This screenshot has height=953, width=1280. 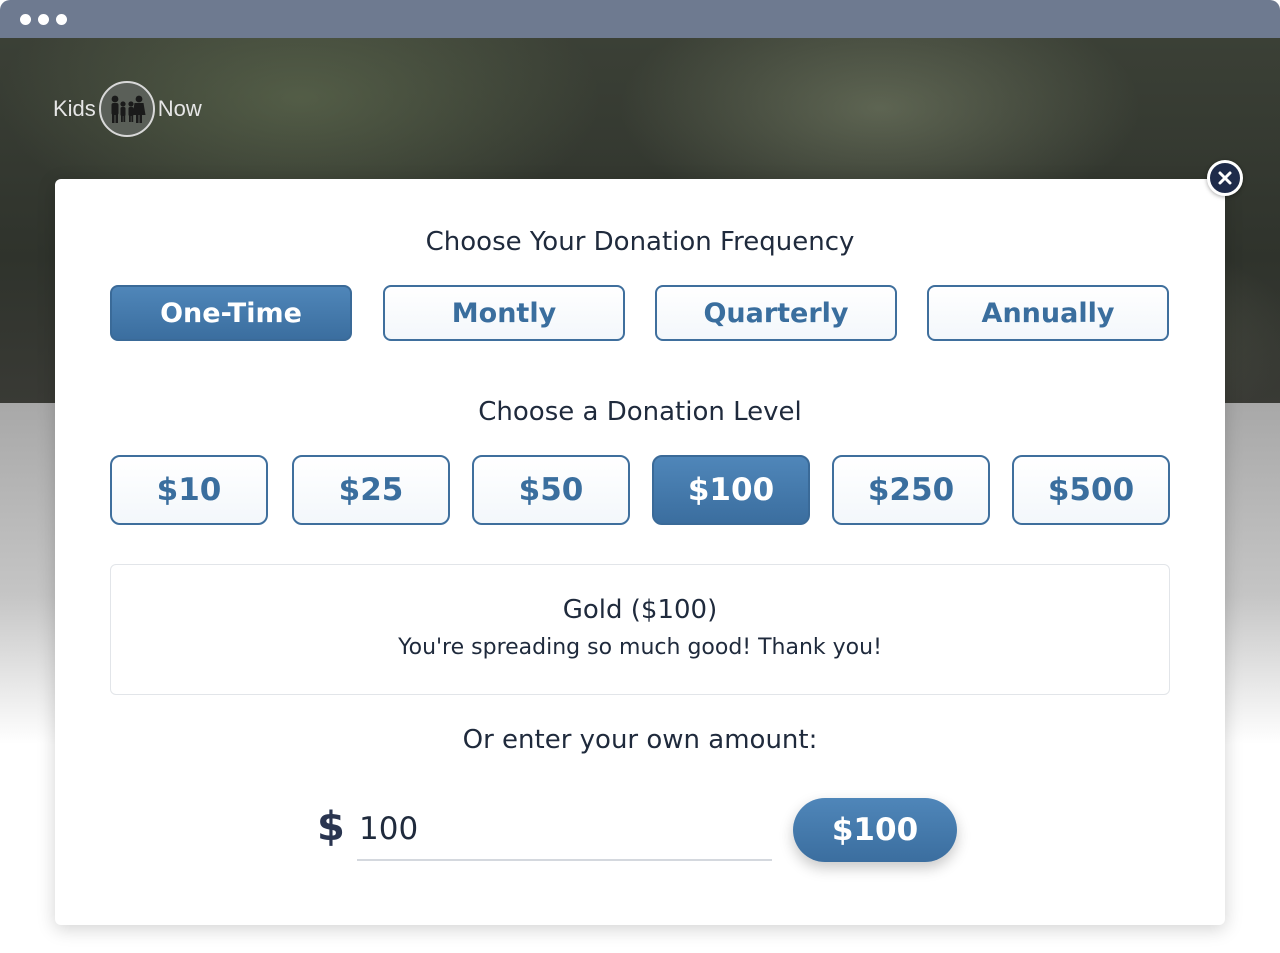 What do you see at coordinates (640, 610) in the screenshot?
I see `level-name: Gold ($100)` at bounding box center [640, 610].